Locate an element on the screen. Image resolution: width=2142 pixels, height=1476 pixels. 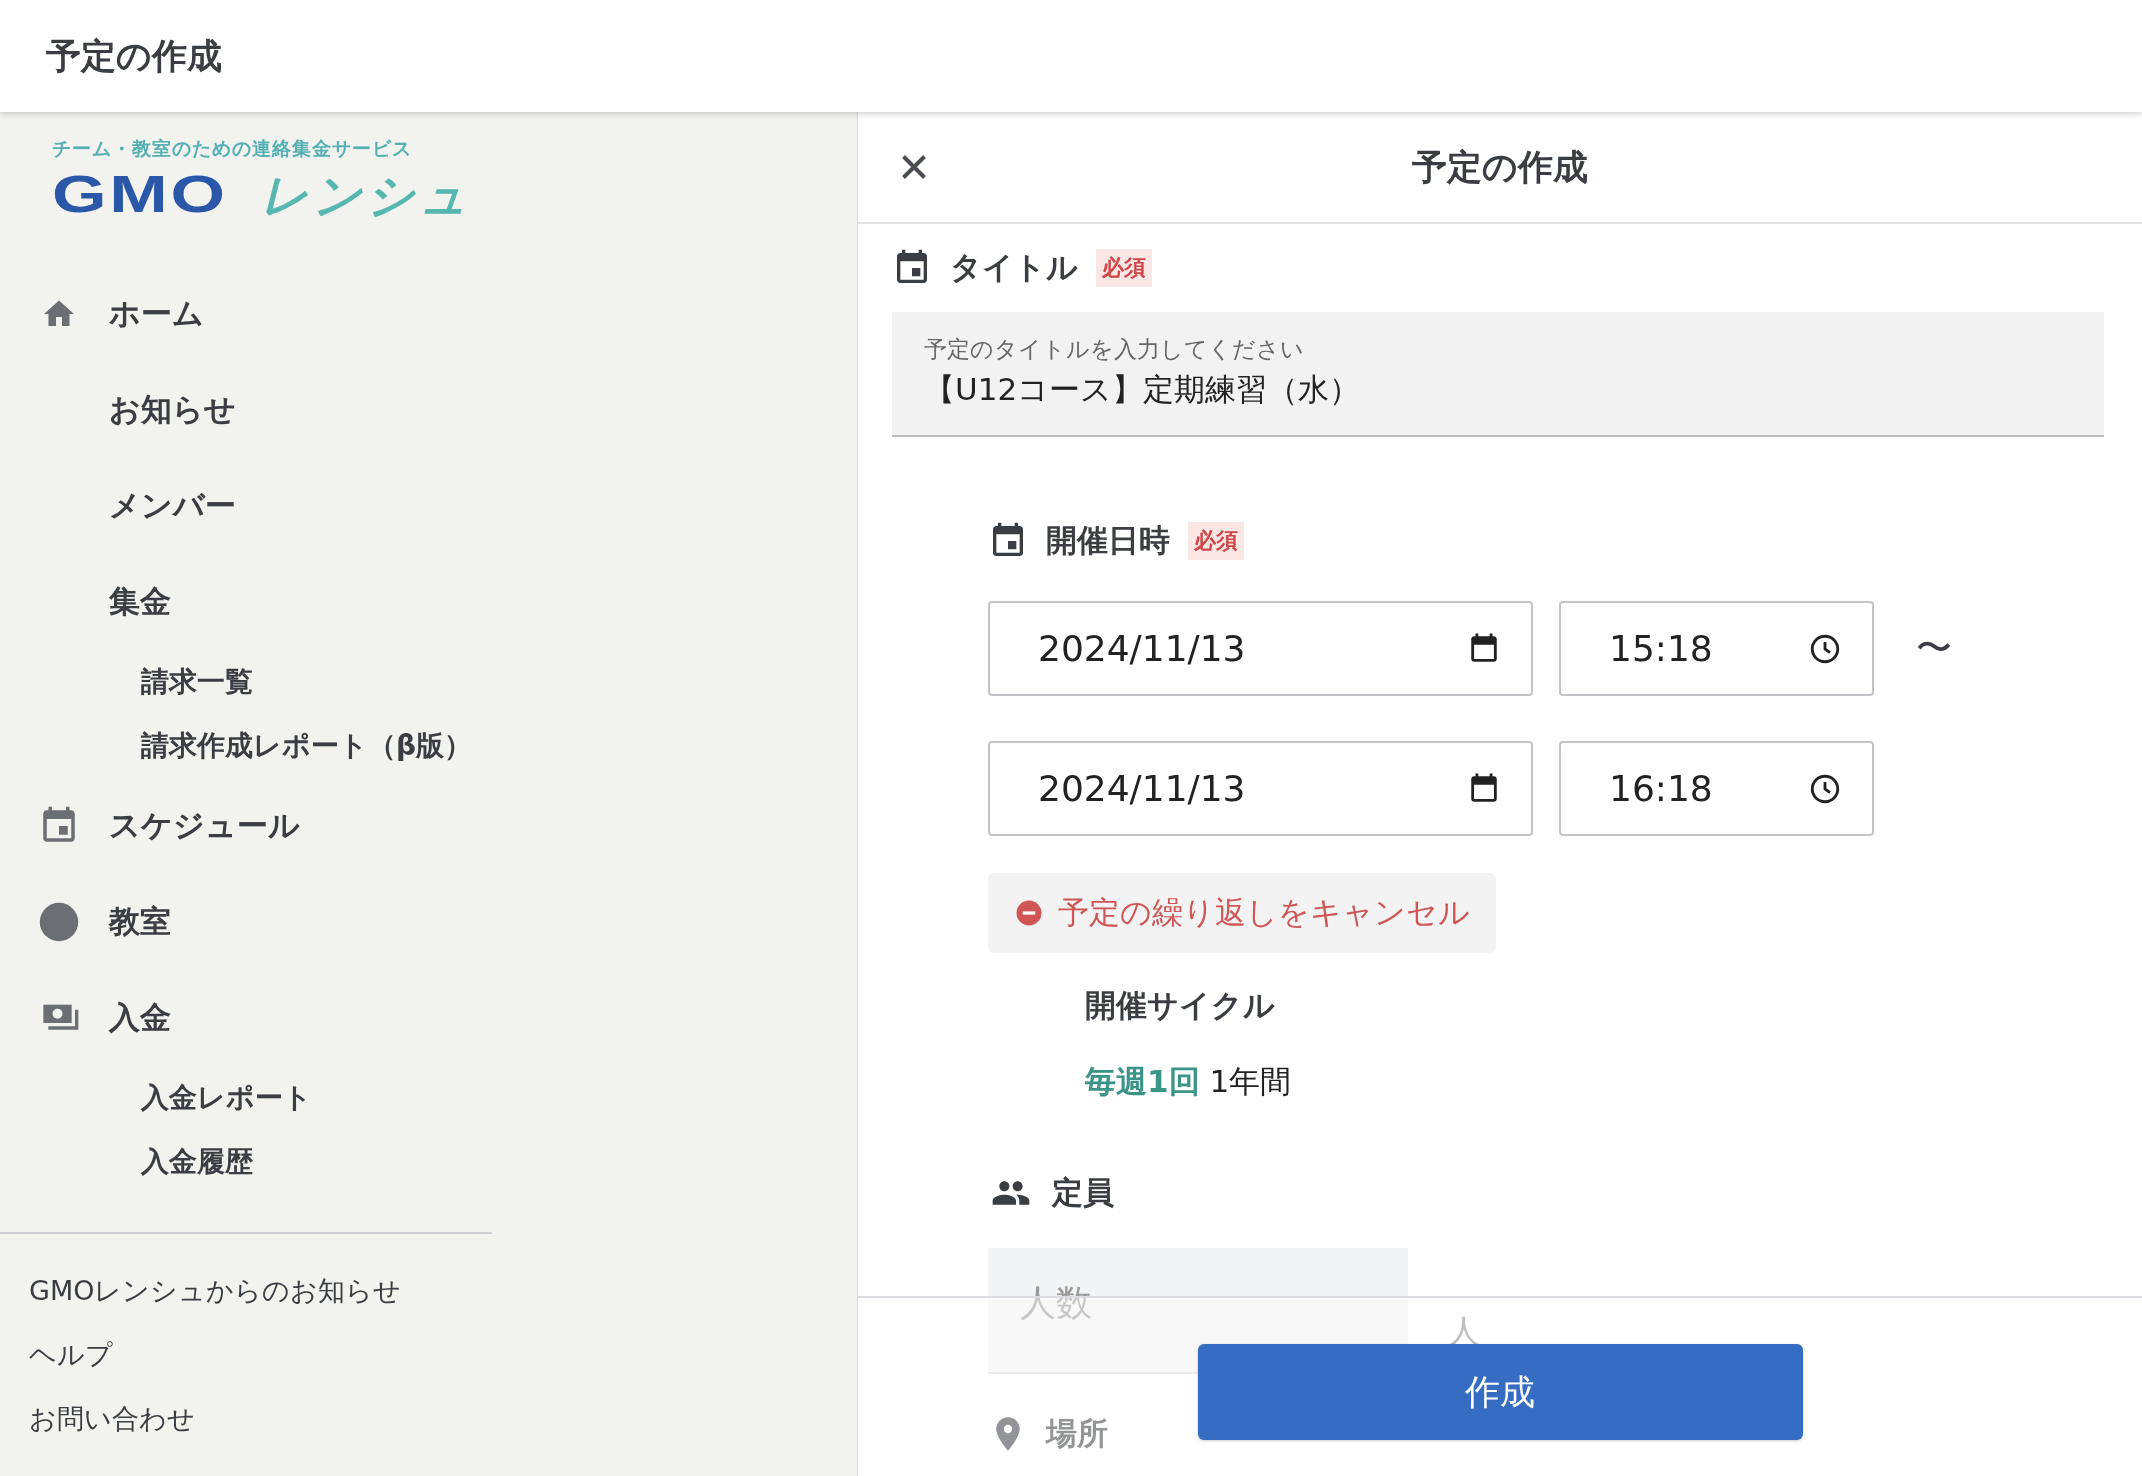
nav-item: 集金 is located at coordinates (140, 602).